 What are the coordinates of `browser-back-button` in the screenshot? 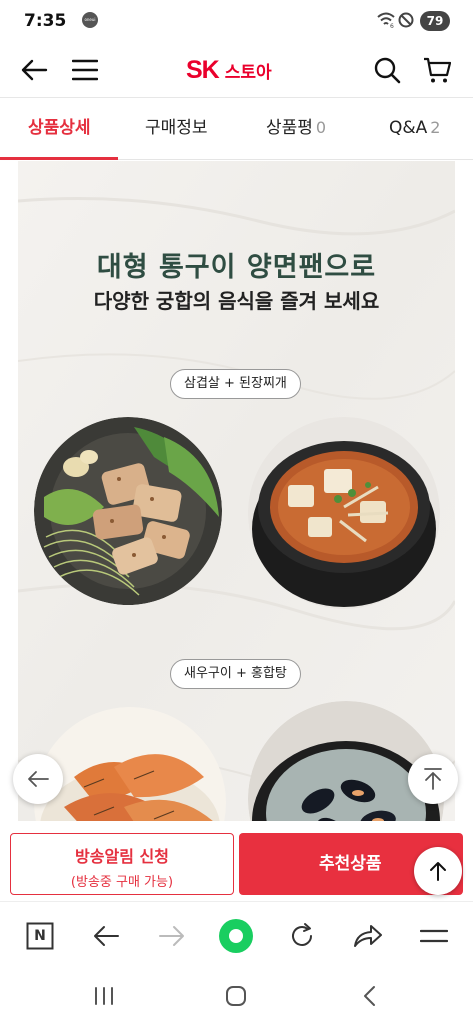 It's located at (106, 936).